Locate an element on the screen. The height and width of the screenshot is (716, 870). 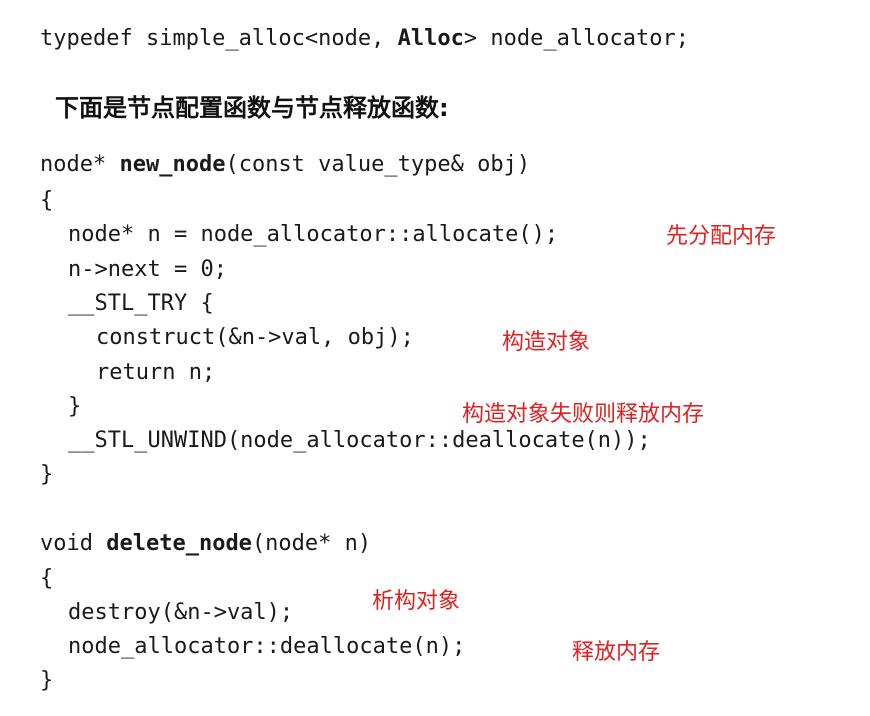
new-node-sig-suffix: (const value_type& obj) is located at coordinates (378, 164).